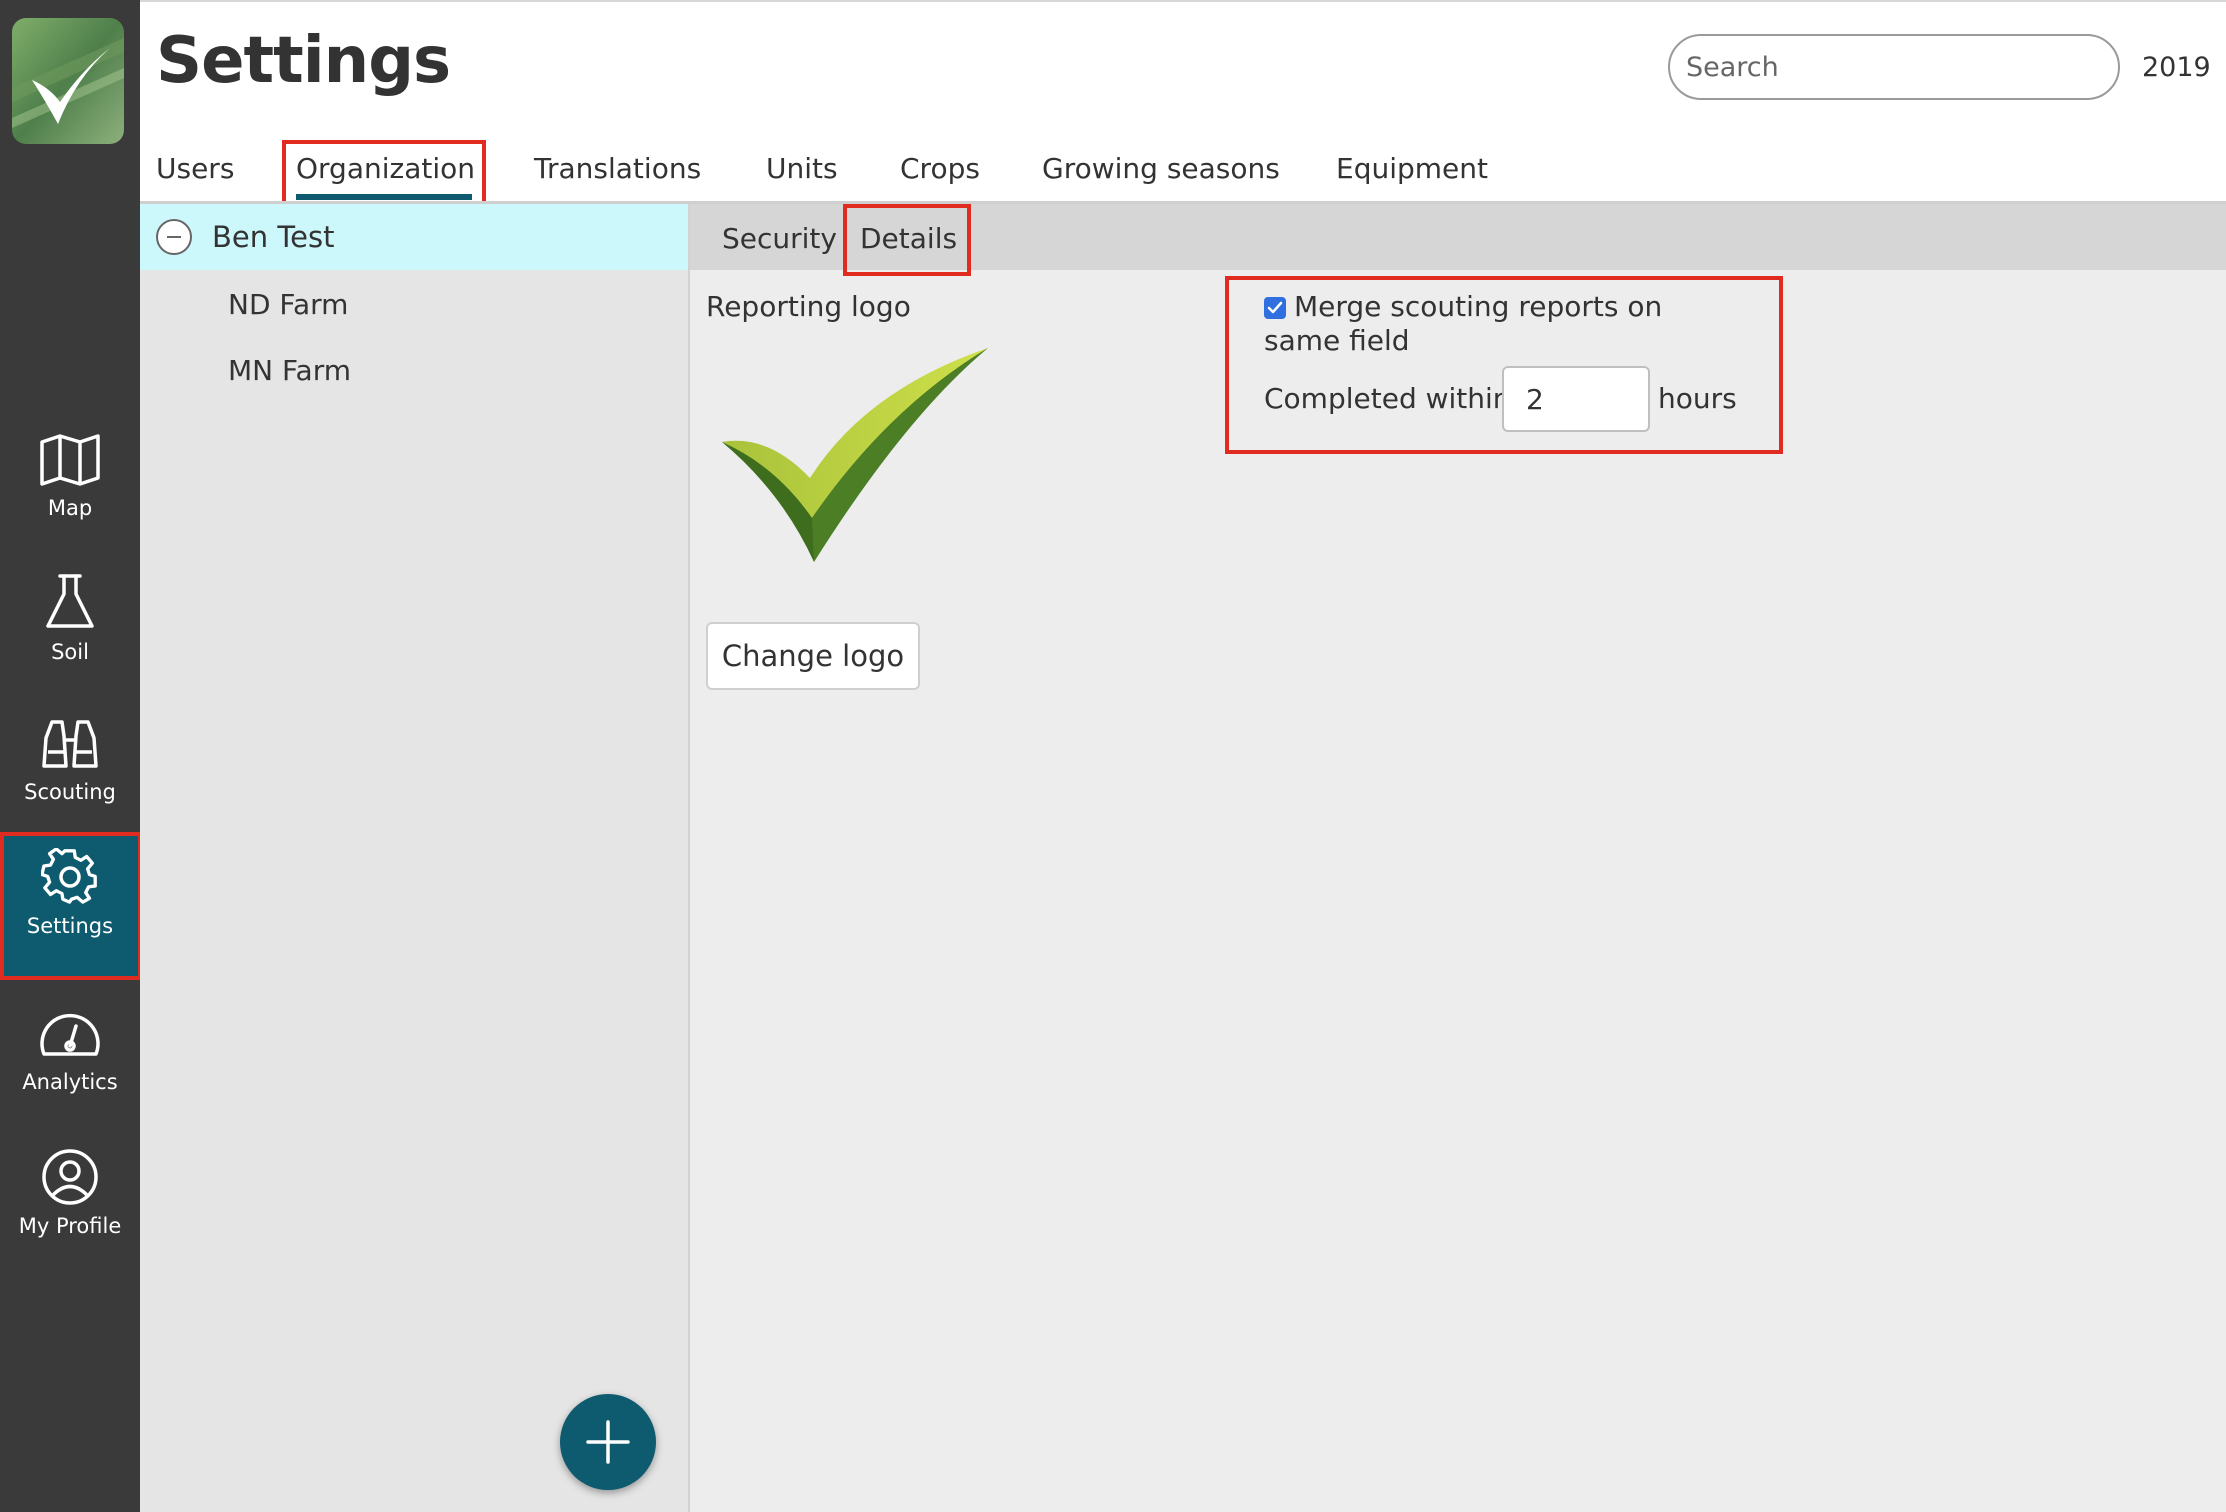 The width and height of the screenshot is (2226, 1512). I want to click on brand-logo, so click(68, 81).